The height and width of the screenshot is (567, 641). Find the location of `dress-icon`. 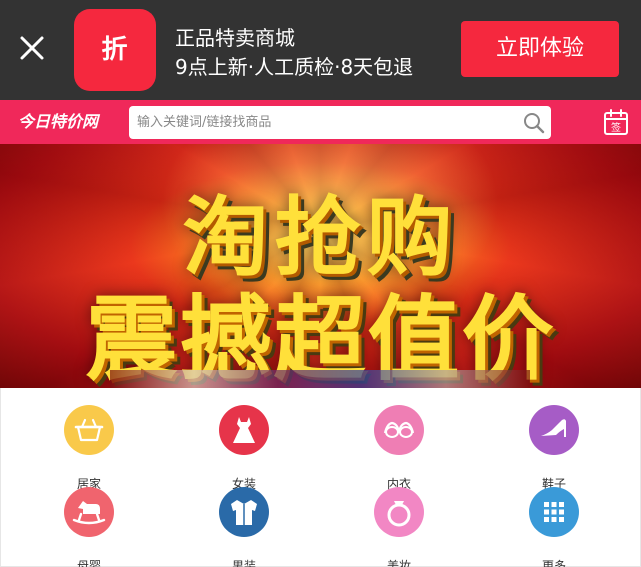

dress-icon is located at coordinates (244, 430).